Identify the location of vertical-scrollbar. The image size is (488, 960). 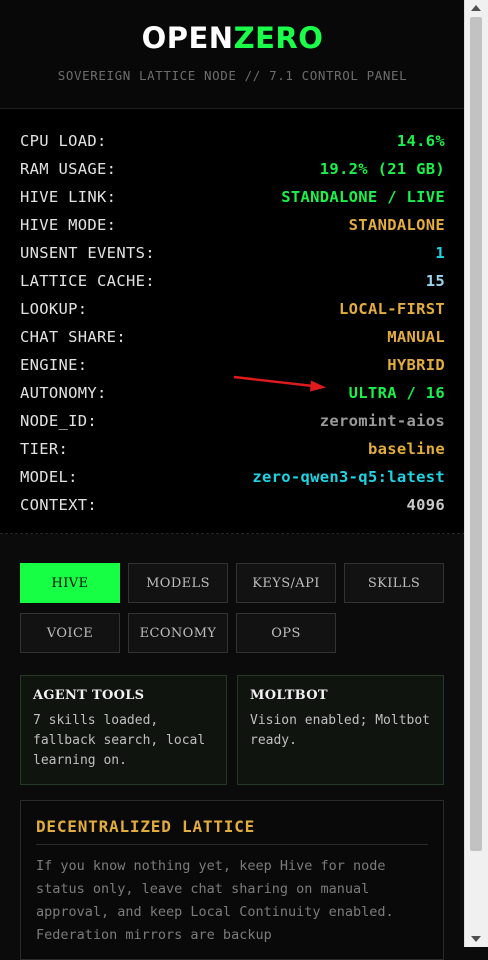
(476, 473).